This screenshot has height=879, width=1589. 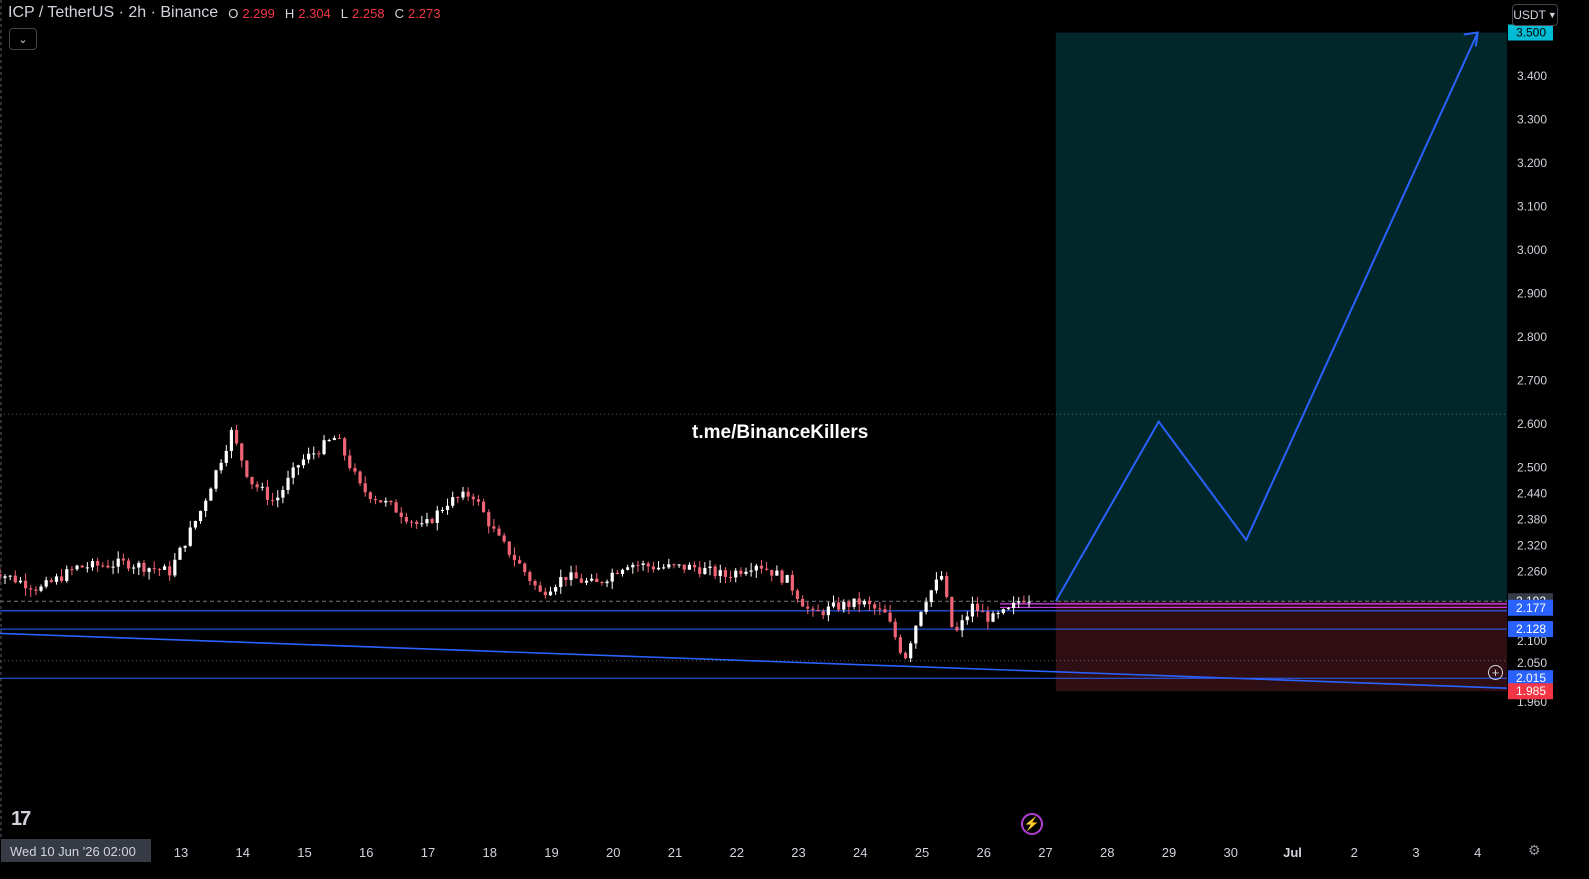 What do you see at coordinates (613, 852) in the screenshot?
I see `time-tick: 20` at bounding box center [613, 852].